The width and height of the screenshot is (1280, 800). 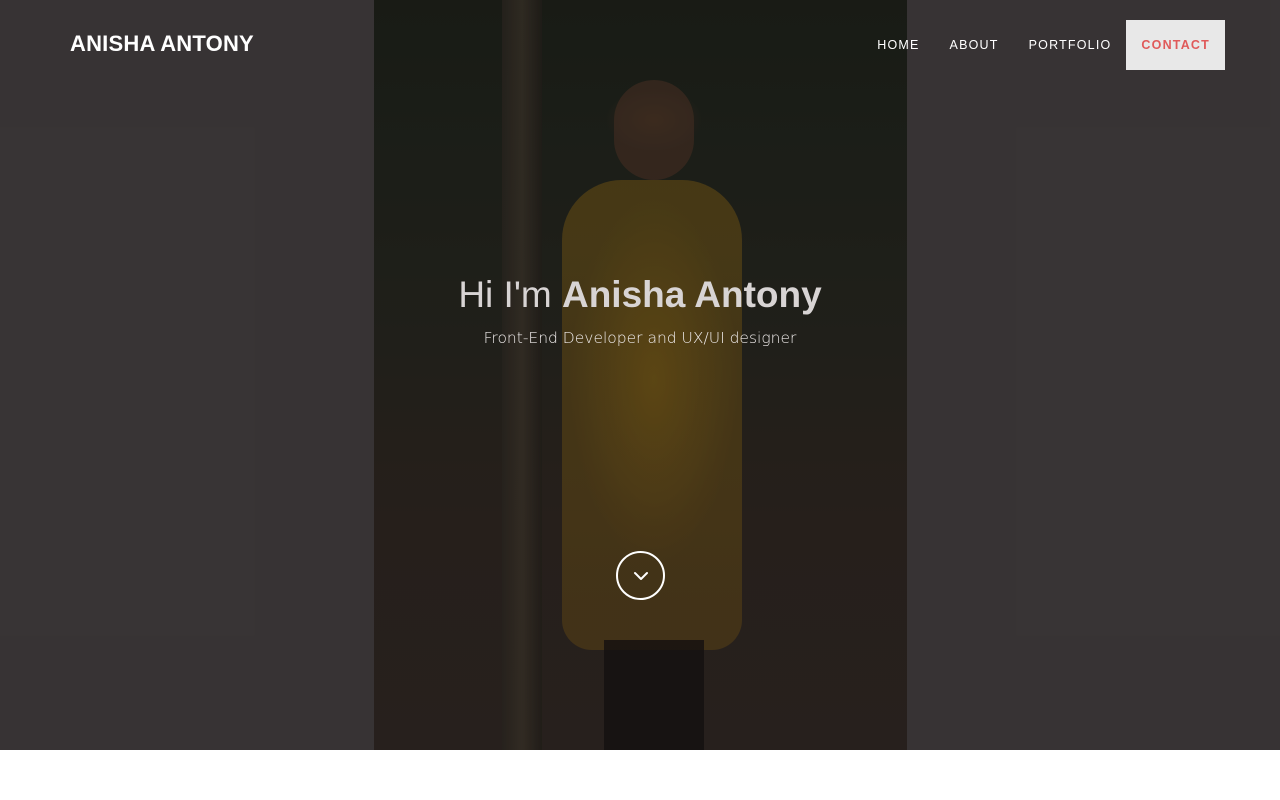 I want to click on hero-greeting: Hi I'm, so click(x=505, y=294).